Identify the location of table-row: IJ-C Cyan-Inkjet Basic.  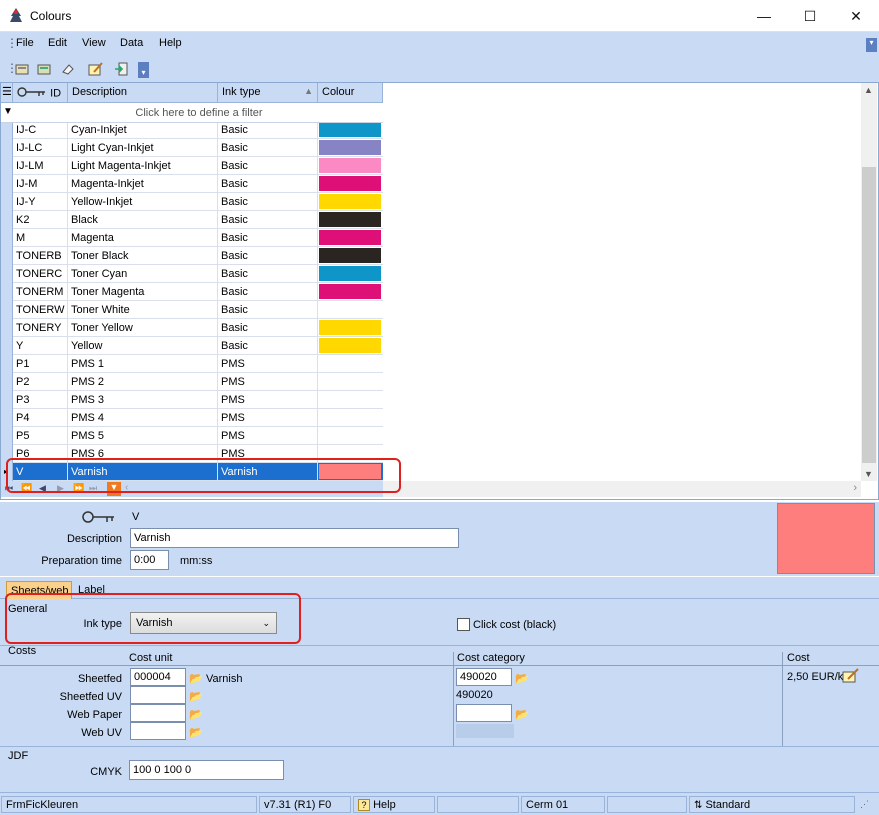
(198, 130).